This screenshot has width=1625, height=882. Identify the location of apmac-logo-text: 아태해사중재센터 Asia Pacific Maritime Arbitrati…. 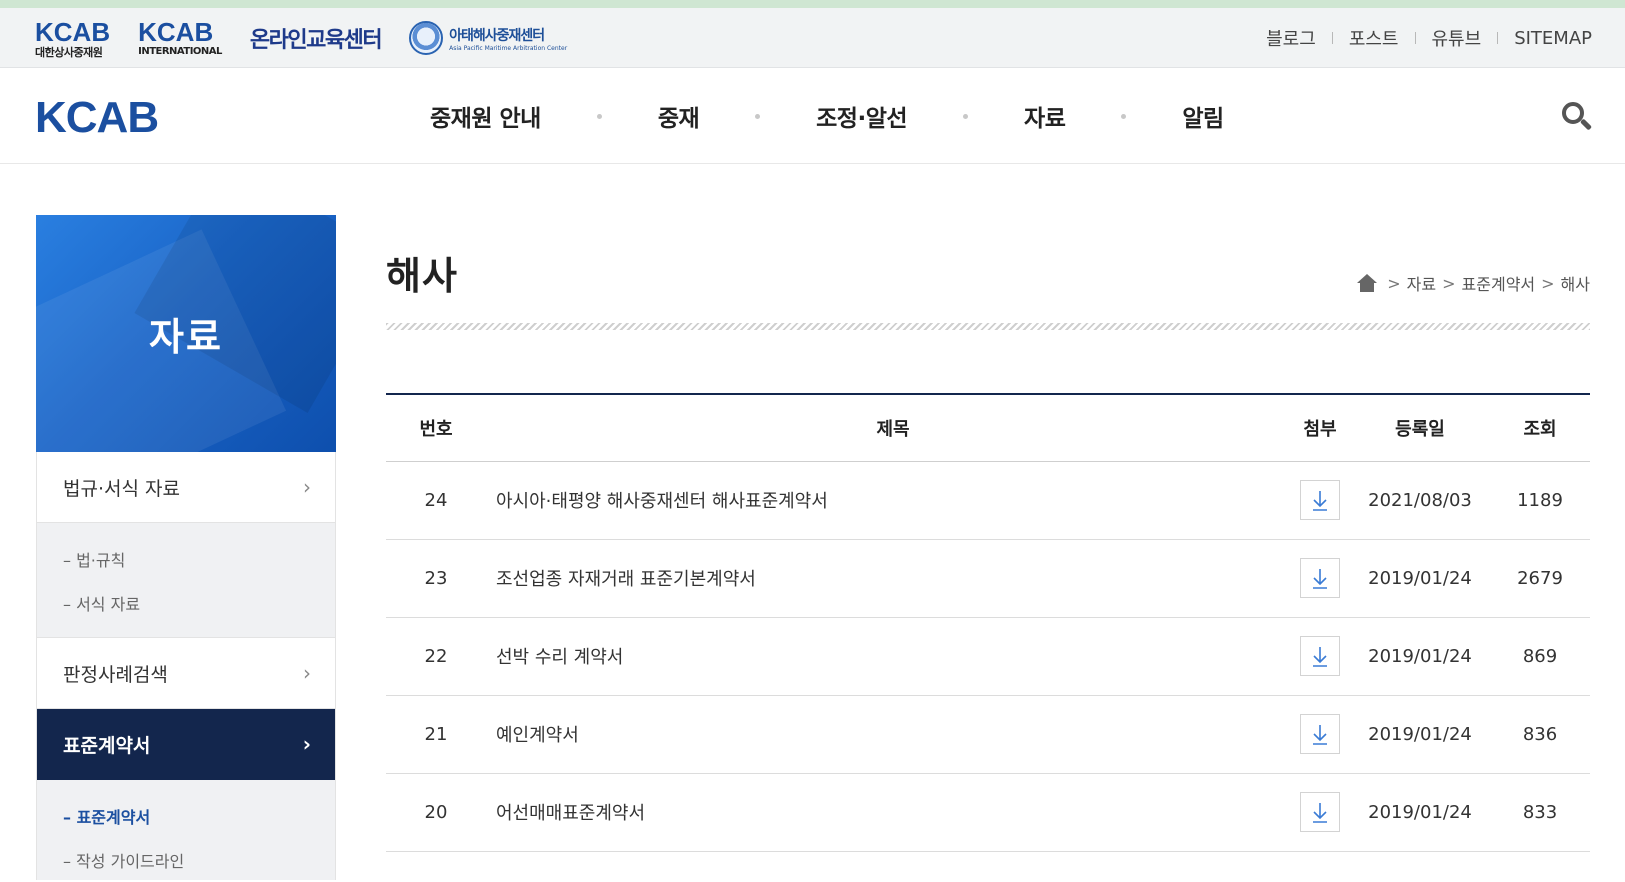
(508, 38).